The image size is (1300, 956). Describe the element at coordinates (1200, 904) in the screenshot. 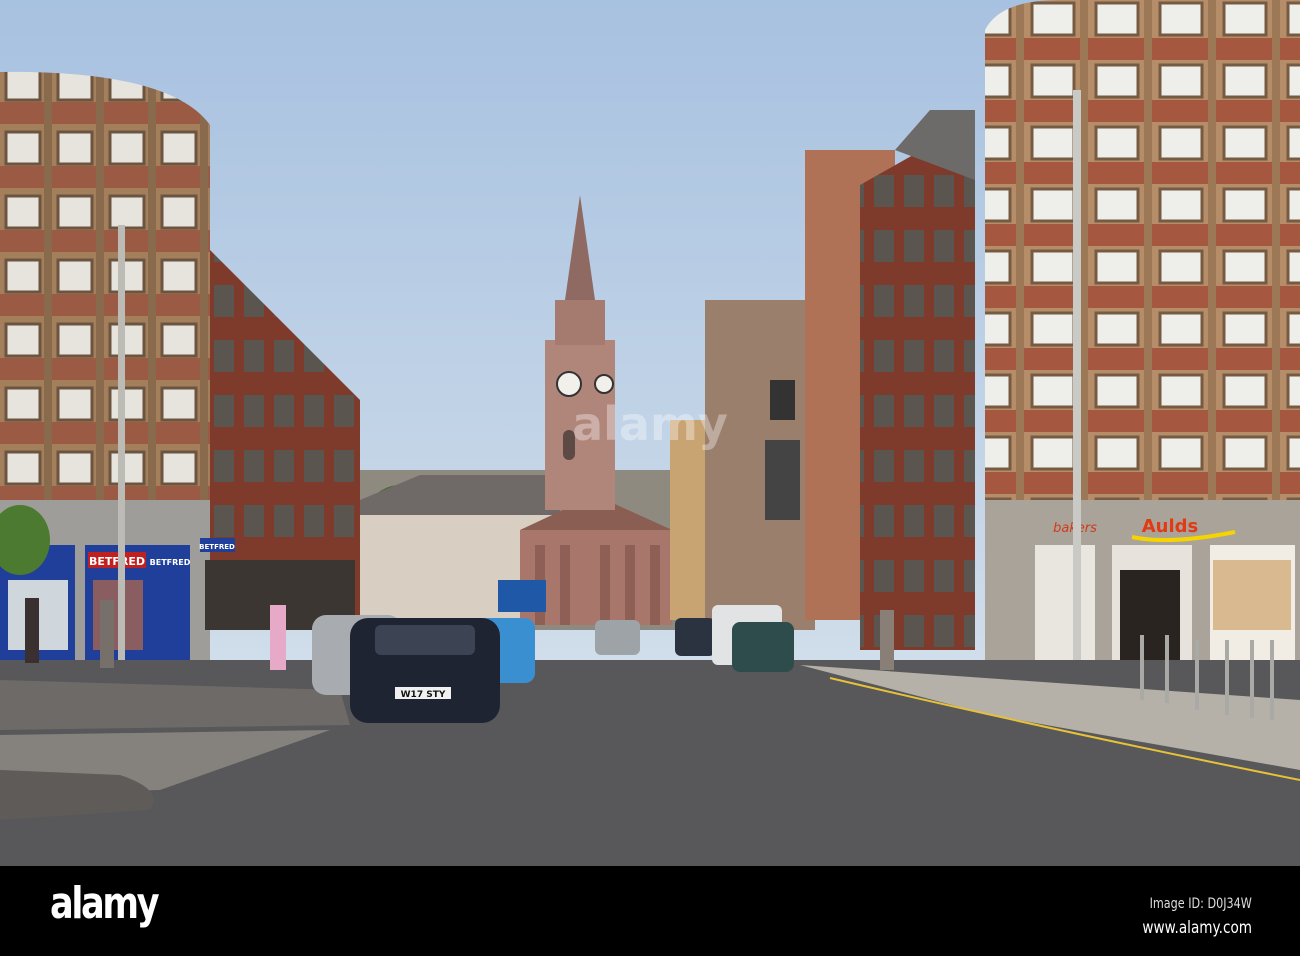

I see `image-id: Image ID: D0J34W` at that location.